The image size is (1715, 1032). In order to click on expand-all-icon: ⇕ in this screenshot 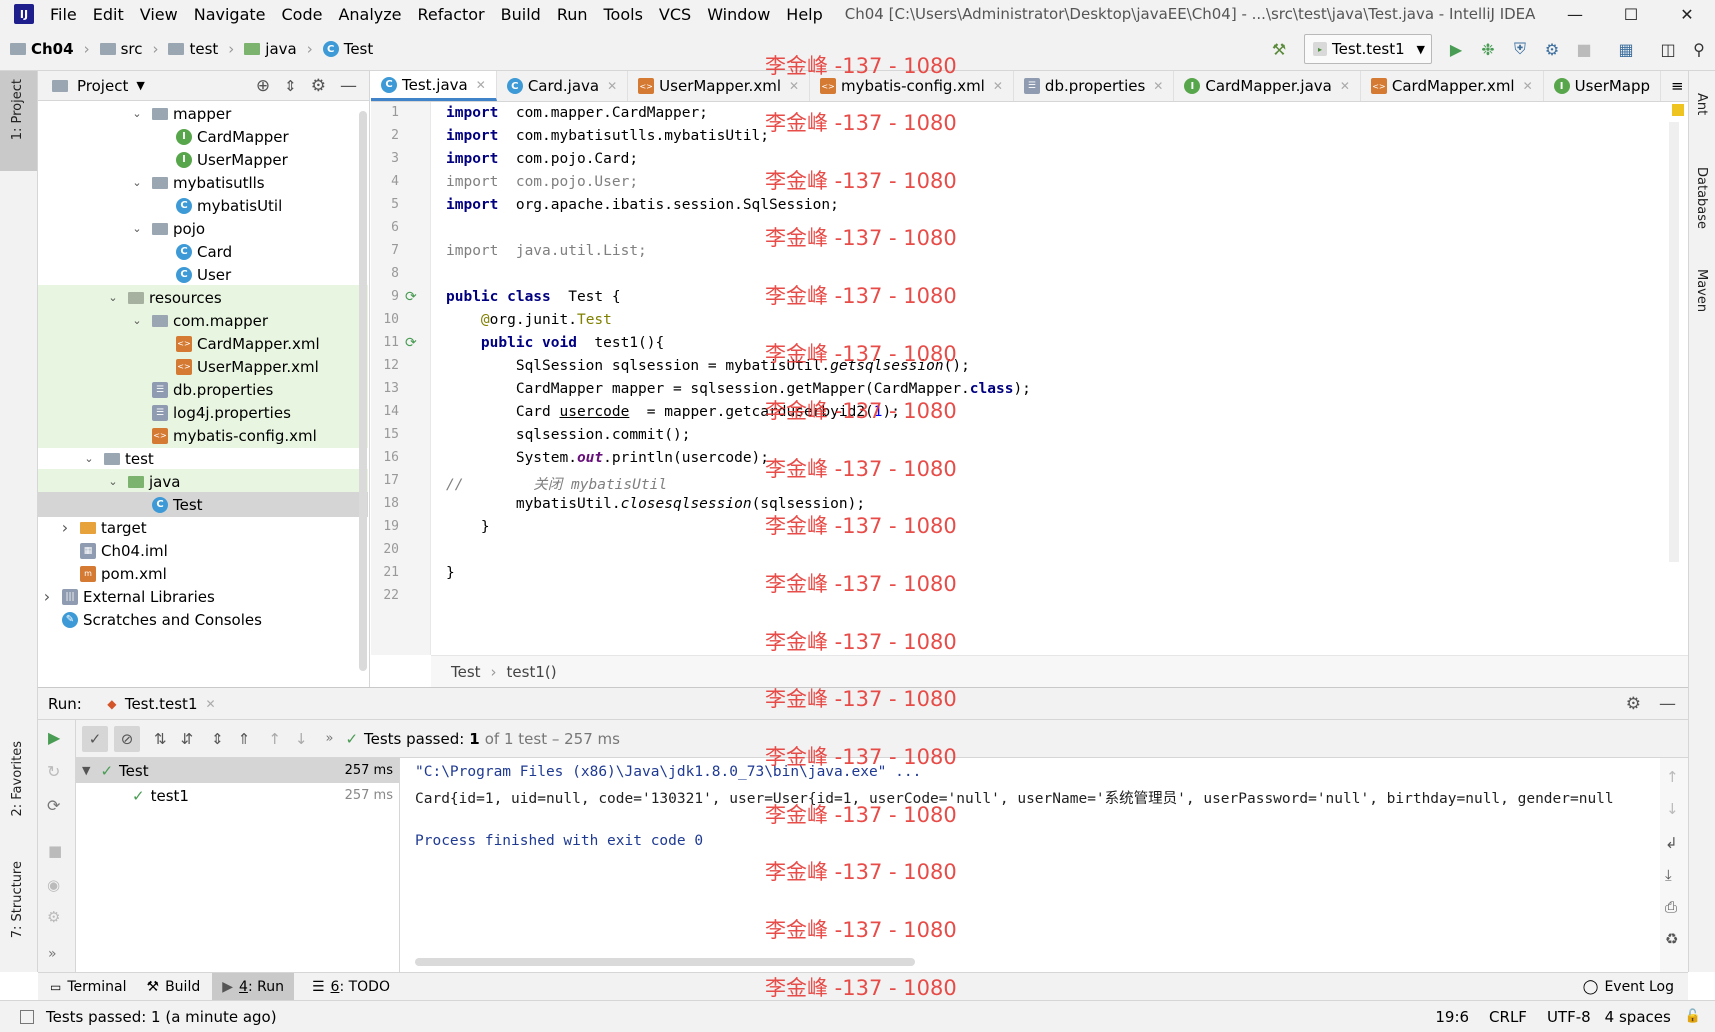, I will do `click(217, 739)`.